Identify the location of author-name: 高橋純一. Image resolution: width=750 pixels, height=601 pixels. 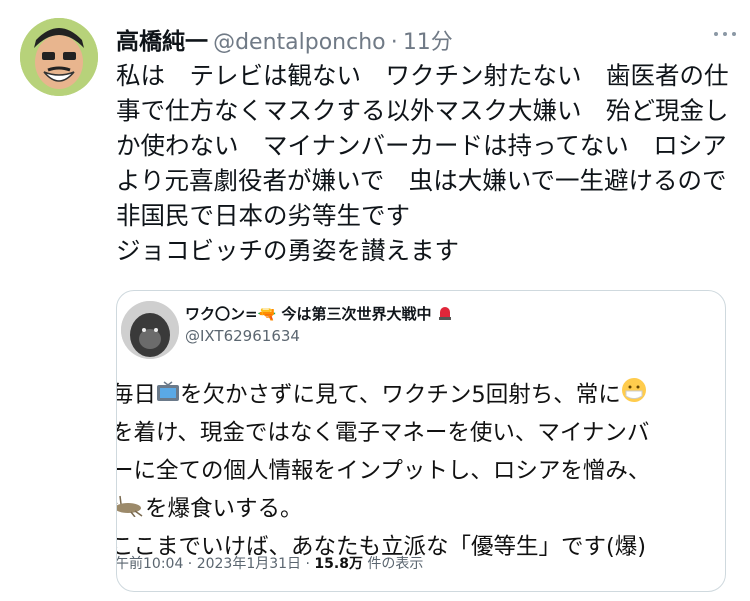
(162, 42).